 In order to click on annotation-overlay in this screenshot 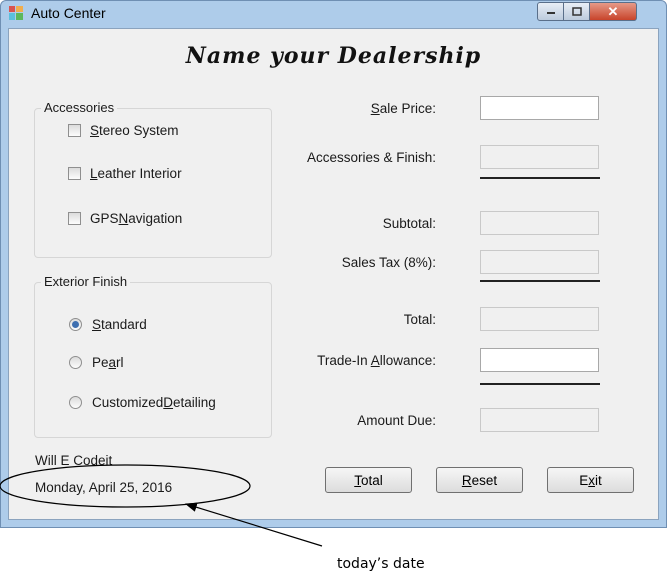, I will do `click(161, 505)`.